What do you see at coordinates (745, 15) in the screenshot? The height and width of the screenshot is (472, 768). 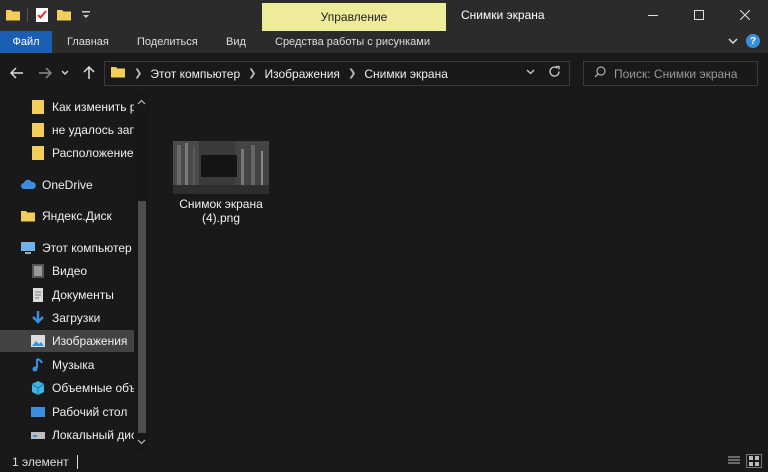 I see `close-button` at bounding box center [745, 15].